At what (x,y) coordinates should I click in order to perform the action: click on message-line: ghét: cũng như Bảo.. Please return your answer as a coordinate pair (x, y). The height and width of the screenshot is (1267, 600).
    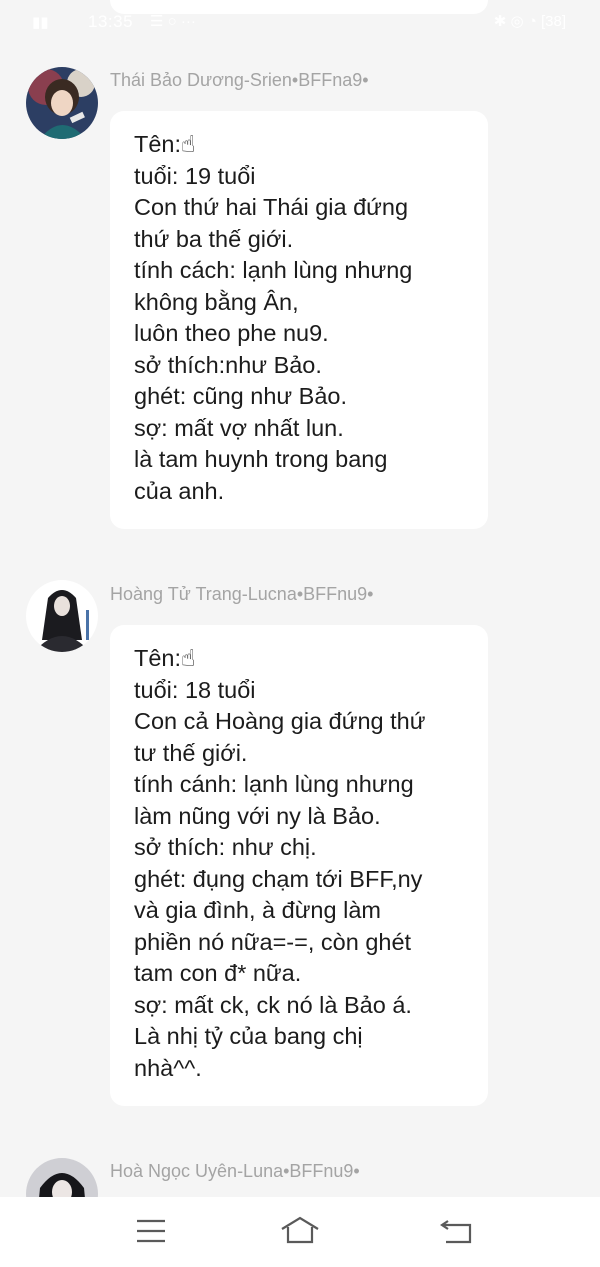
    Looking at the image, I should click on (241, 396).